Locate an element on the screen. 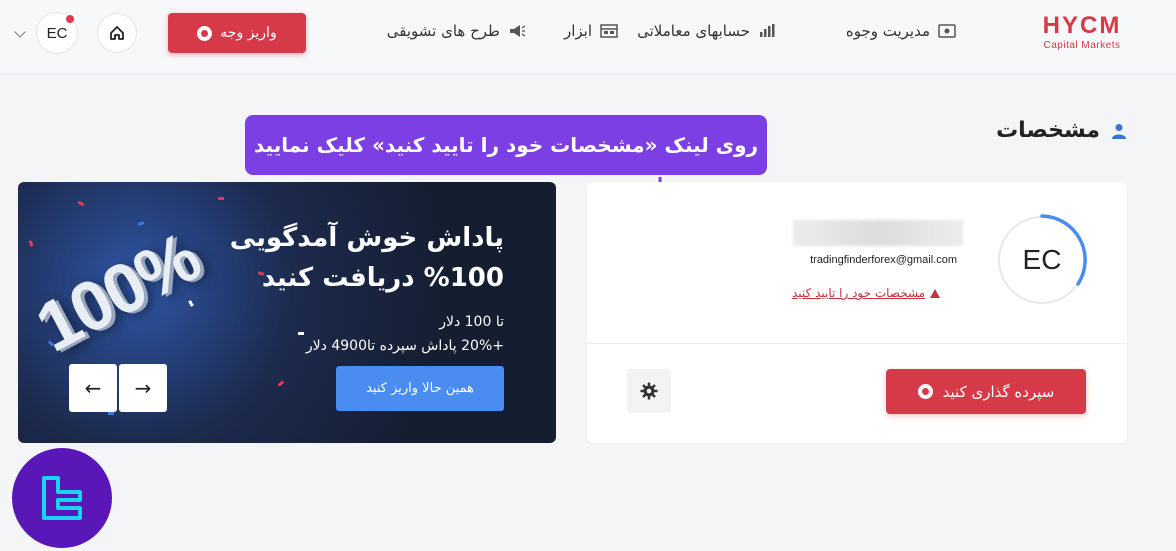  home-button is located at coordinates (117, 33).